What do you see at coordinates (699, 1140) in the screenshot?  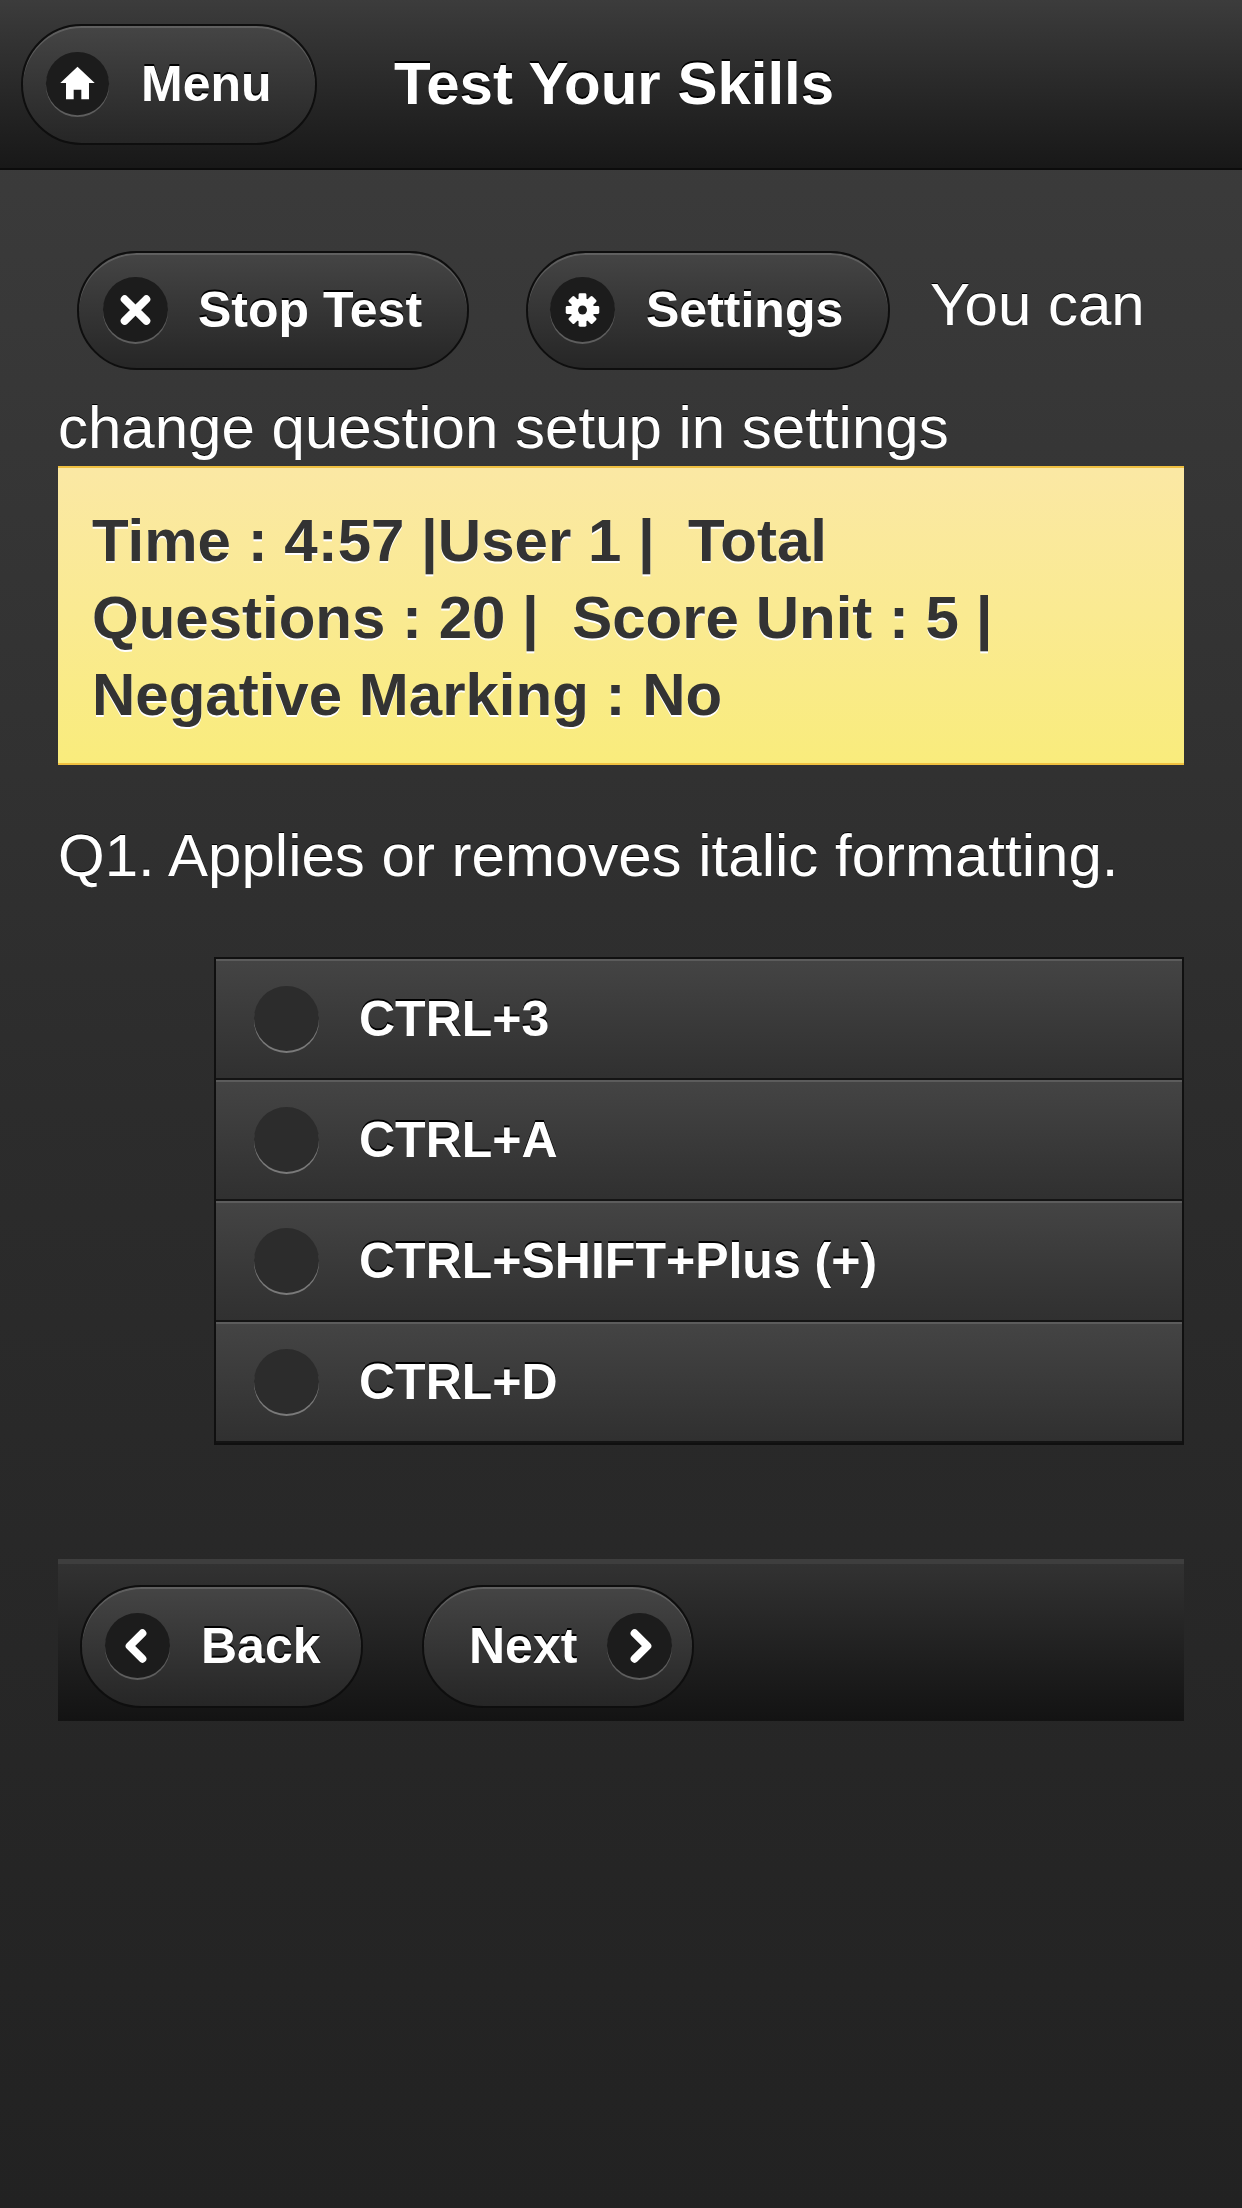 I see `answer-option: CTRL+A` at bounding box center [699, 1140].